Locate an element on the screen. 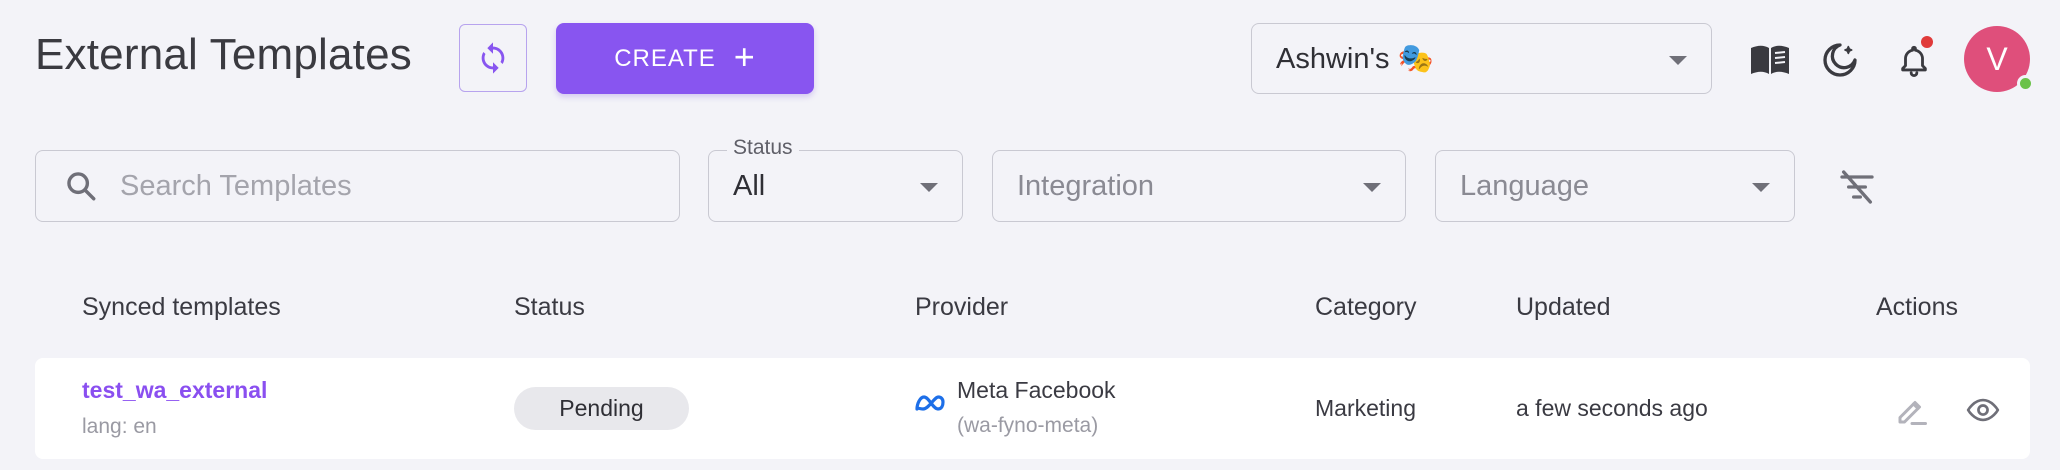 This screenshot has width=2060, height=470. provider-id: (wa-fyno-meta) is located at coordinates (1028, 425).